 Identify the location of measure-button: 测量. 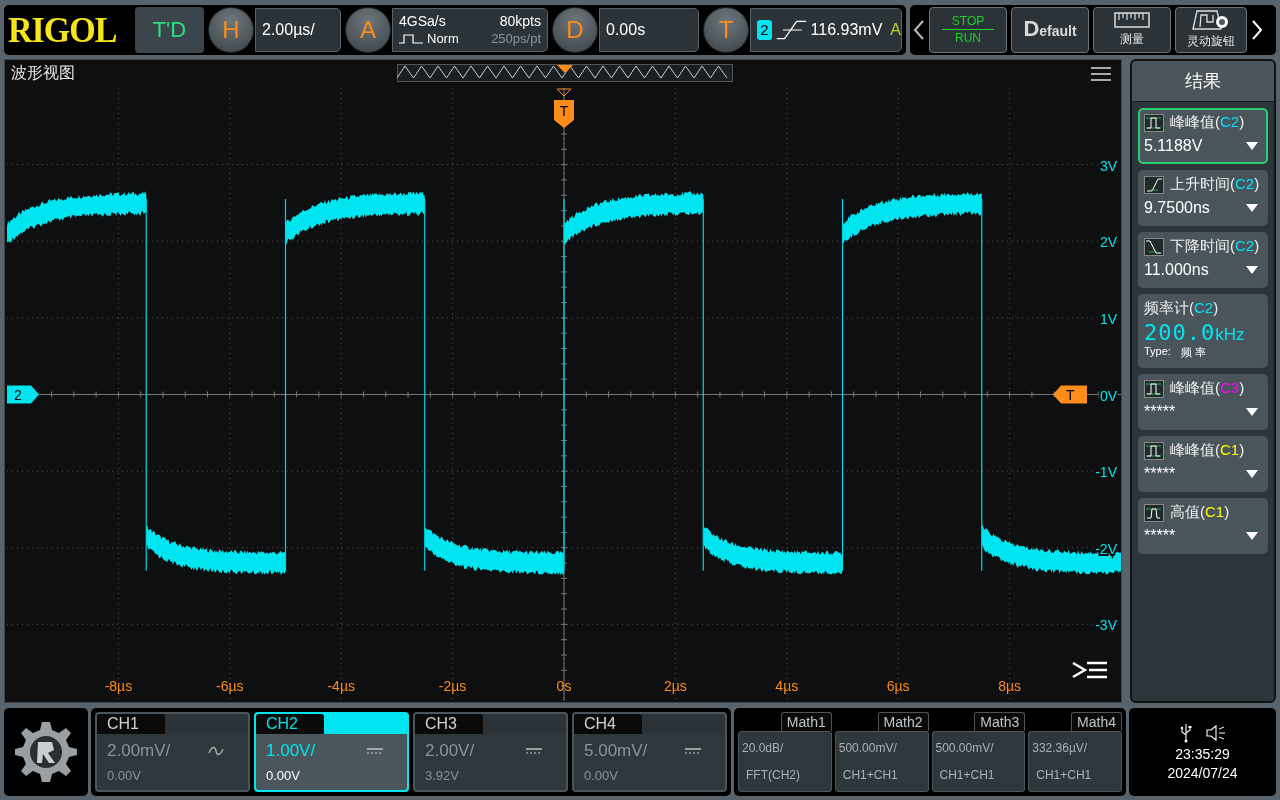
(1132, 29).